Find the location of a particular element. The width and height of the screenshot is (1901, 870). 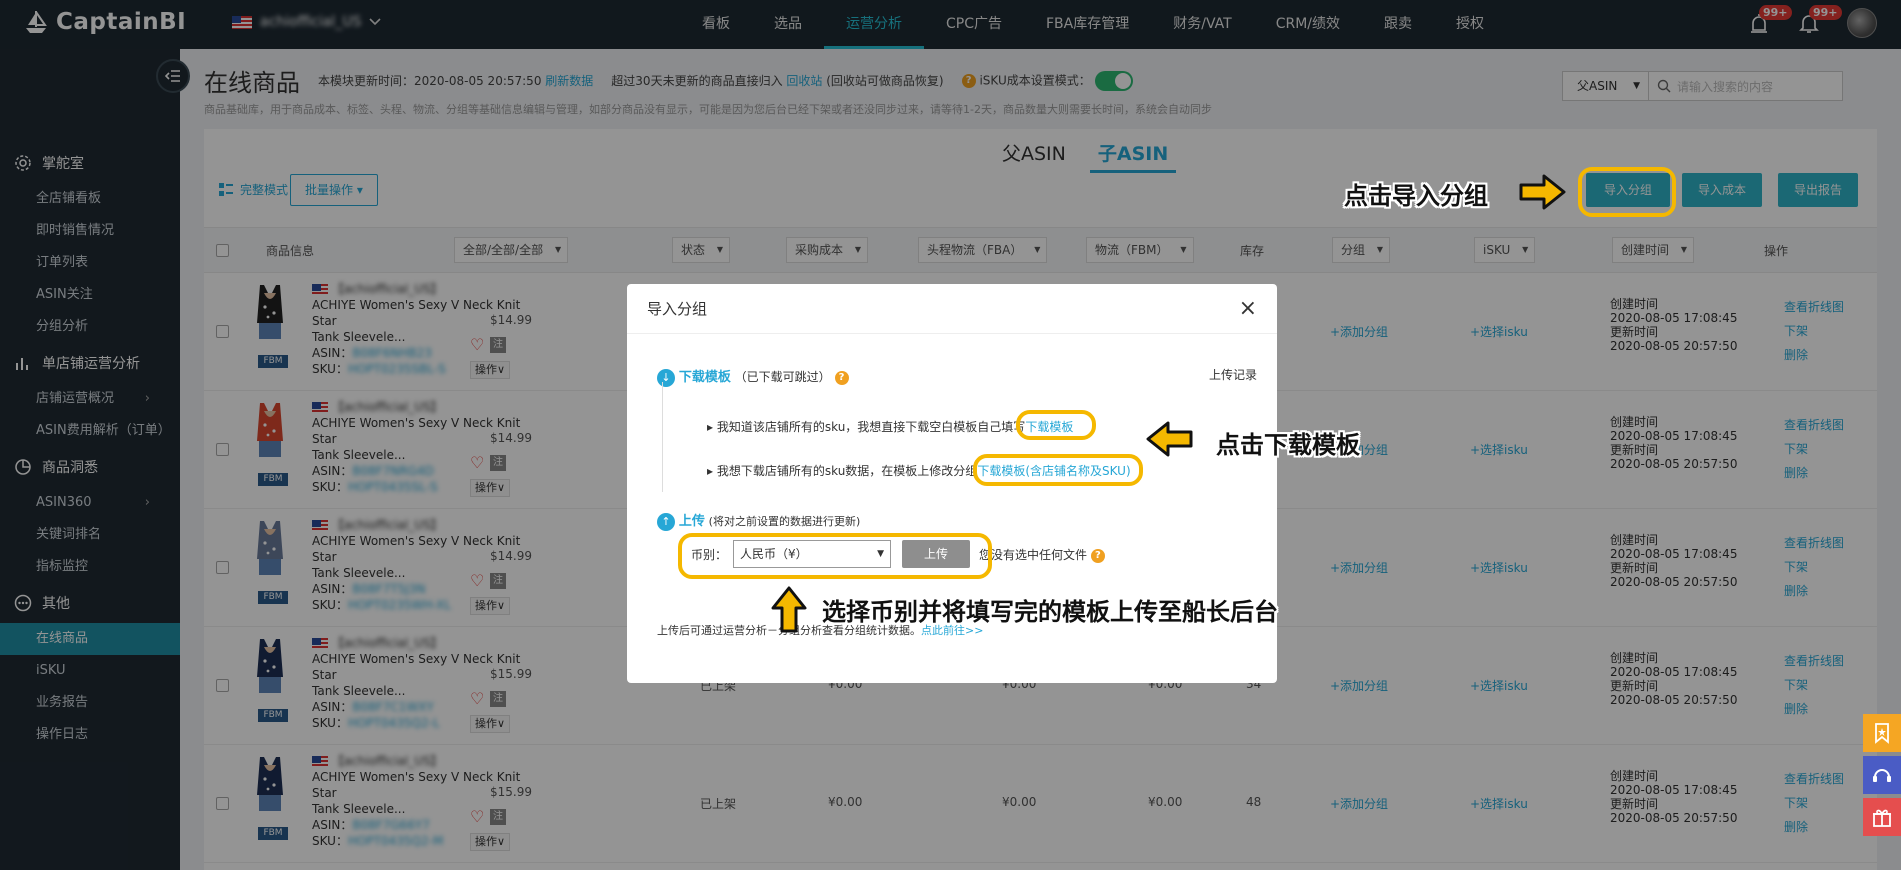

highlight-download-template is located at coordinates (1056, 425).